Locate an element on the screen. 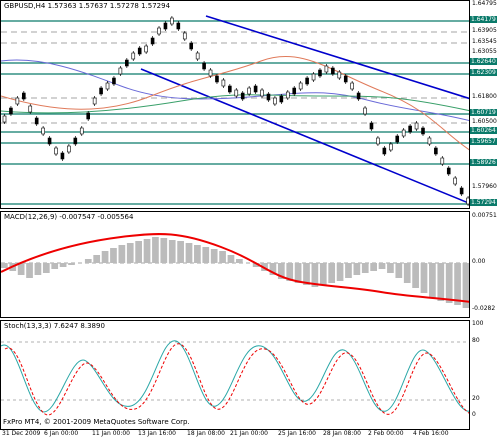 The height and width of the screenshot is (439, 500). channel-upper-line is located at coordinates (337, 57).